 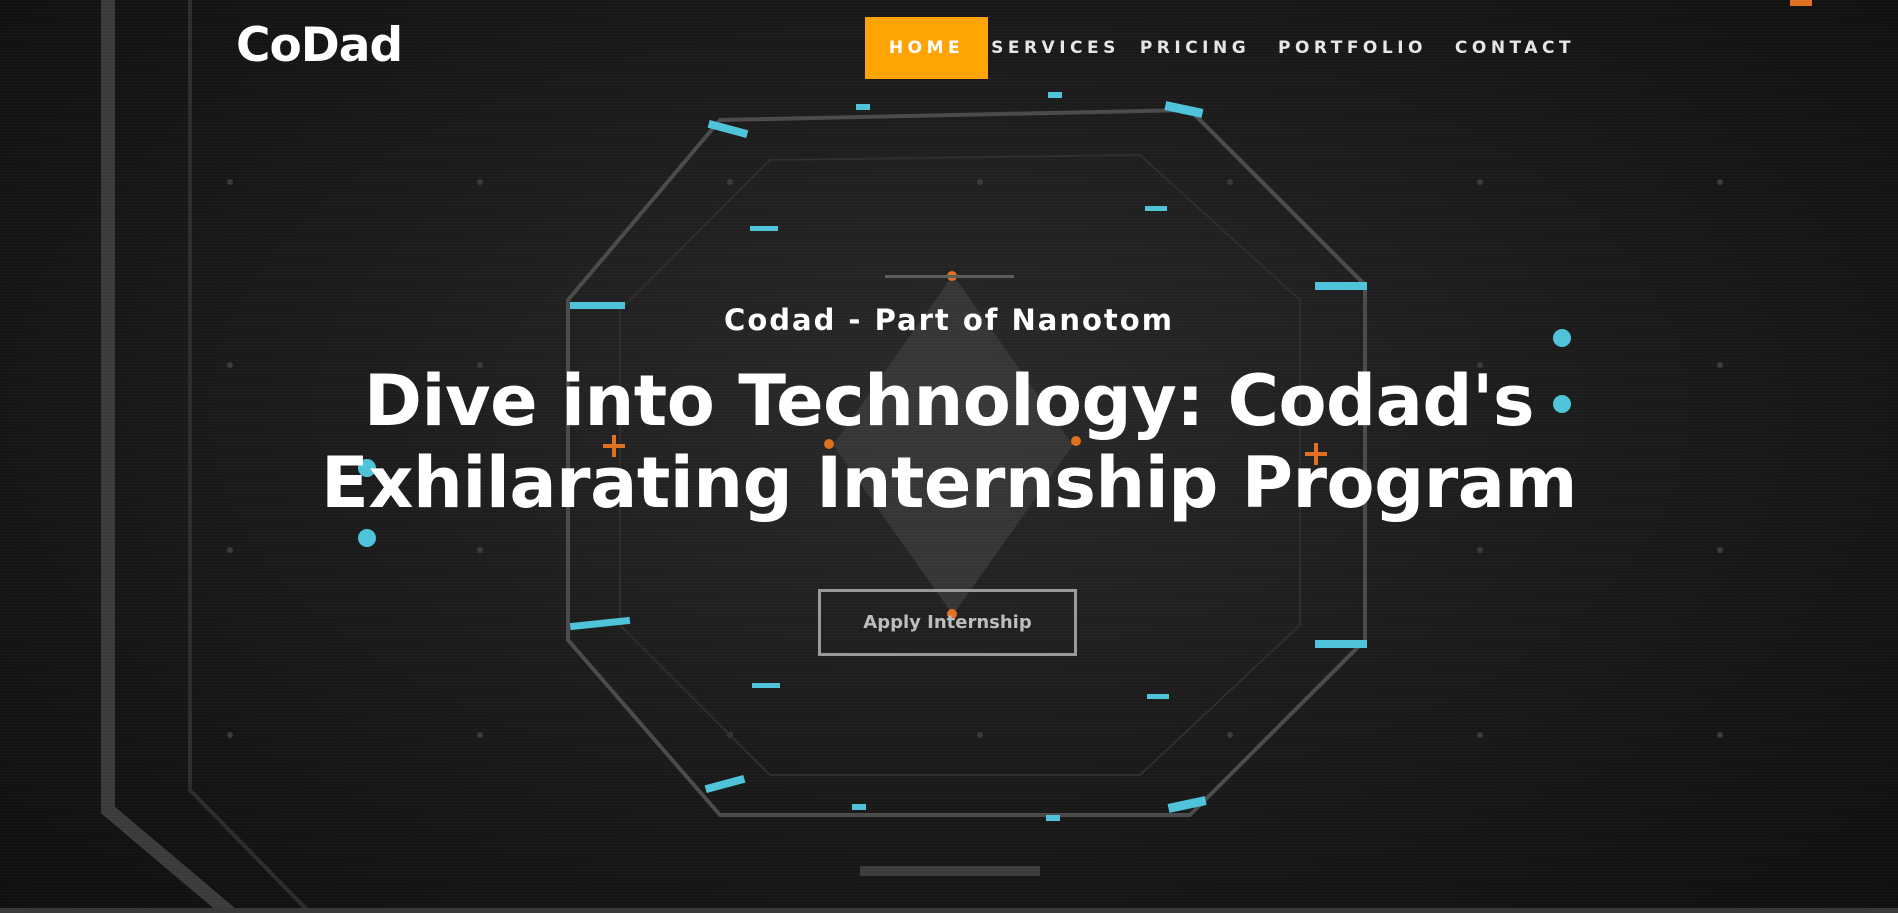 I want to click on brand-logo: CoDad, so click(x=319, y=46).